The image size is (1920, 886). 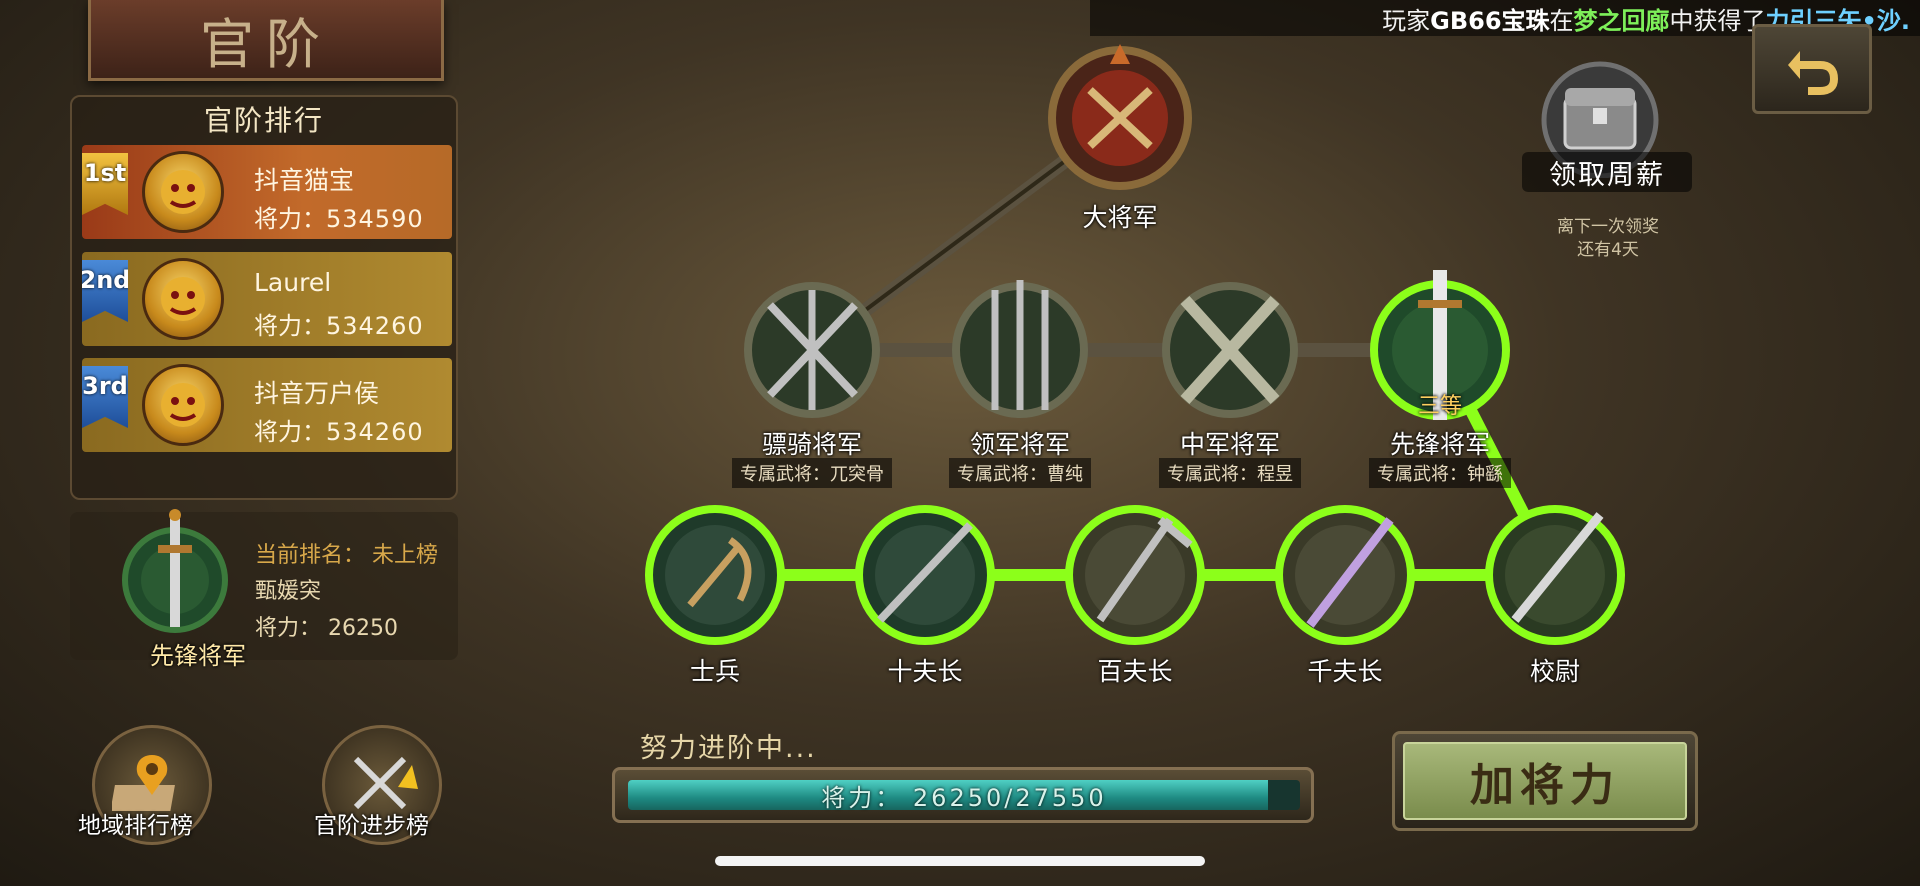 I want to click on rank-node-cavalry-general, so click(x=812, y=350).